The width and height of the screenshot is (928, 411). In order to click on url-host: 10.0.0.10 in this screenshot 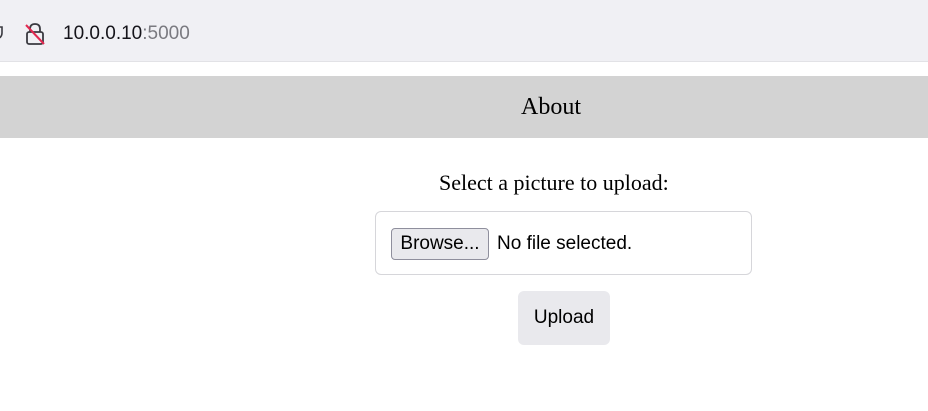, I will do `click(103, 33)`.